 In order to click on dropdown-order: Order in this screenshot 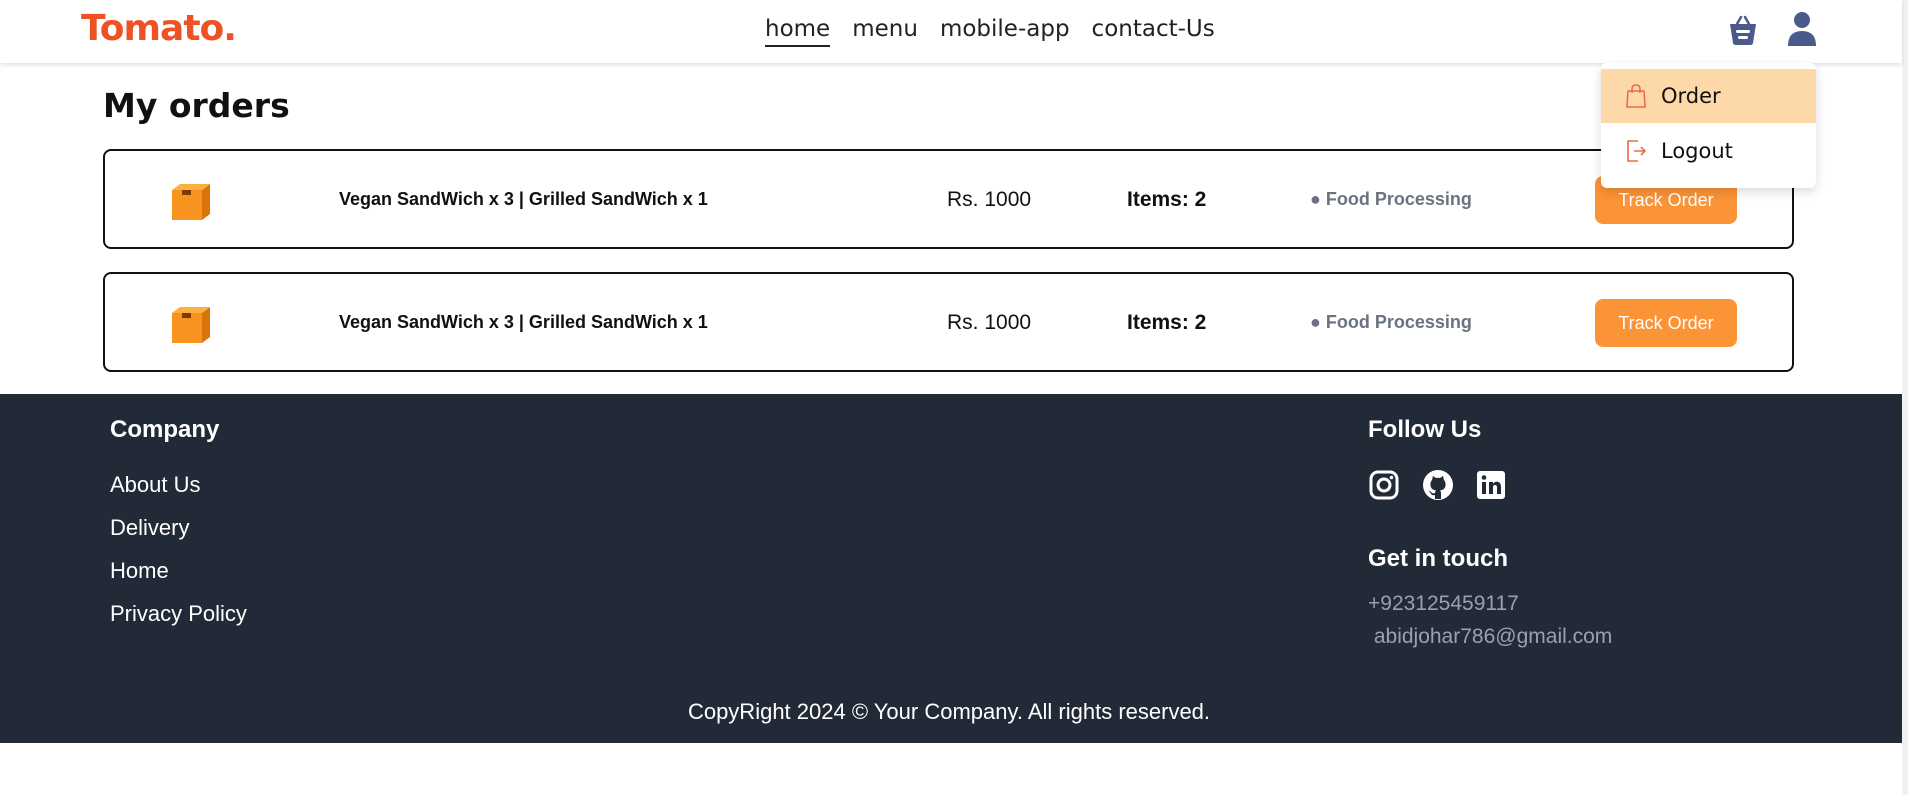, I will do `click(1708, 96)`.